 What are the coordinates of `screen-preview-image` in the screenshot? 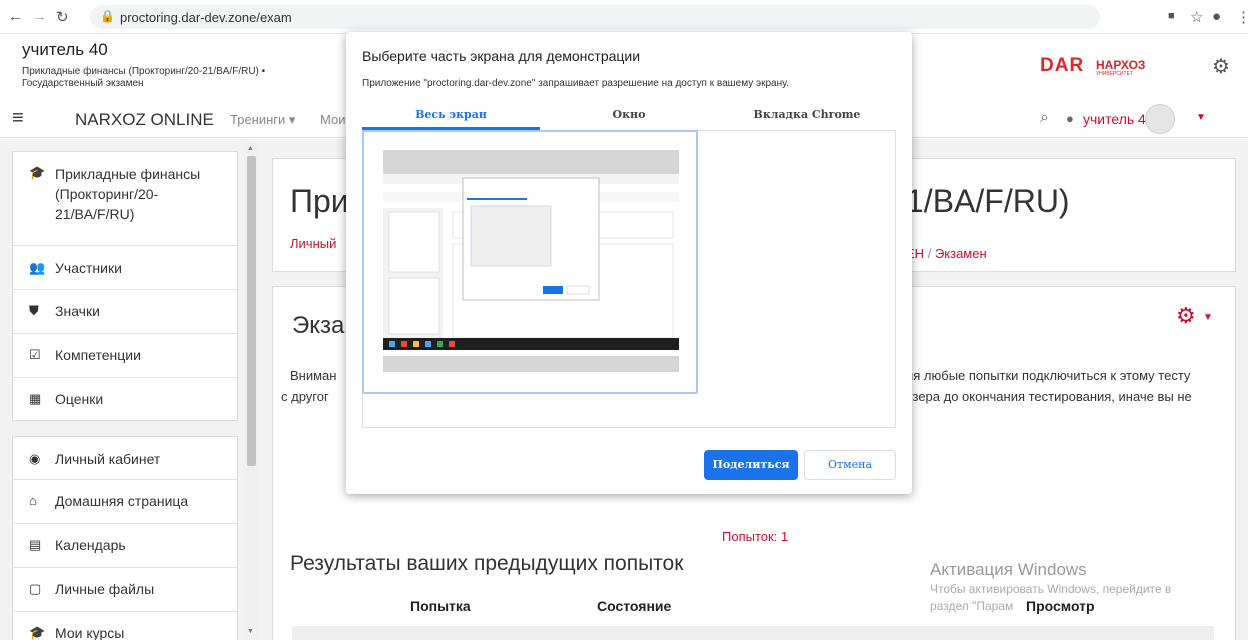 It's located at (531, 261).